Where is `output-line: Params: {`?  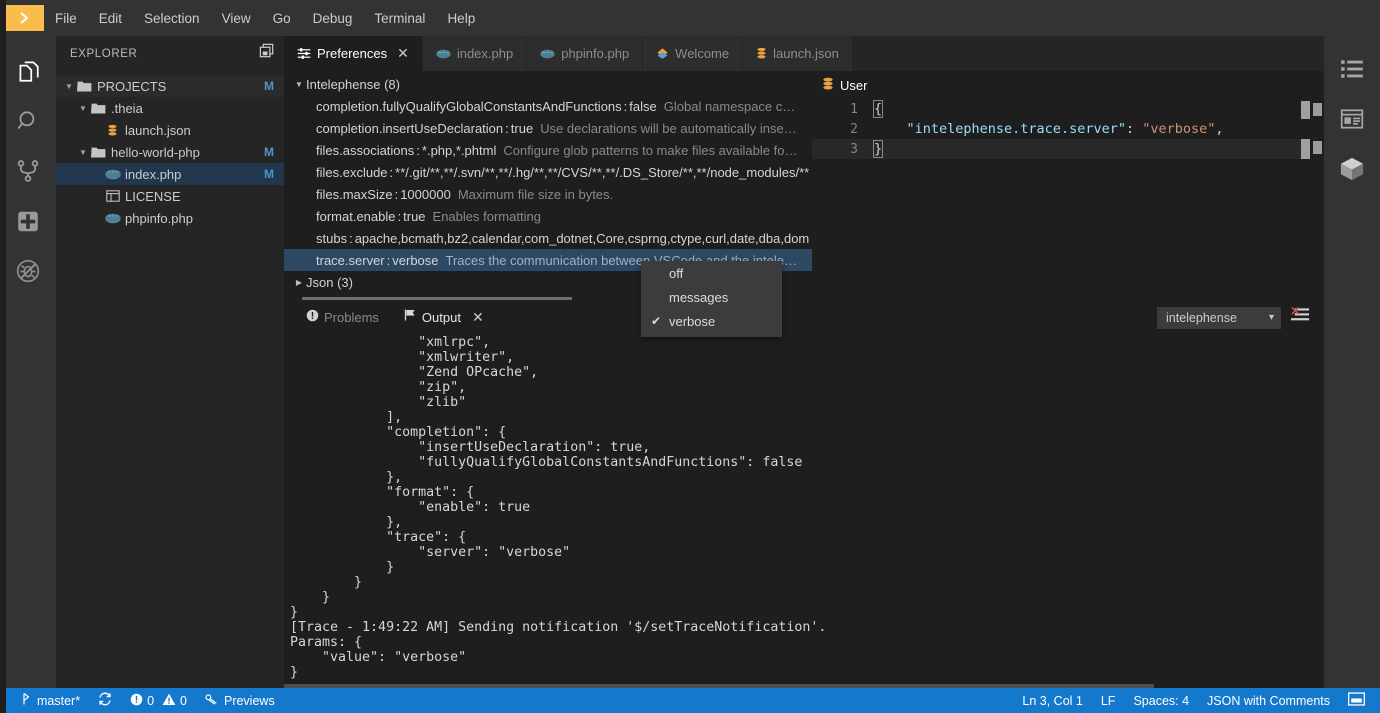
output-line: Params: { is located at coordinates (326, 642).